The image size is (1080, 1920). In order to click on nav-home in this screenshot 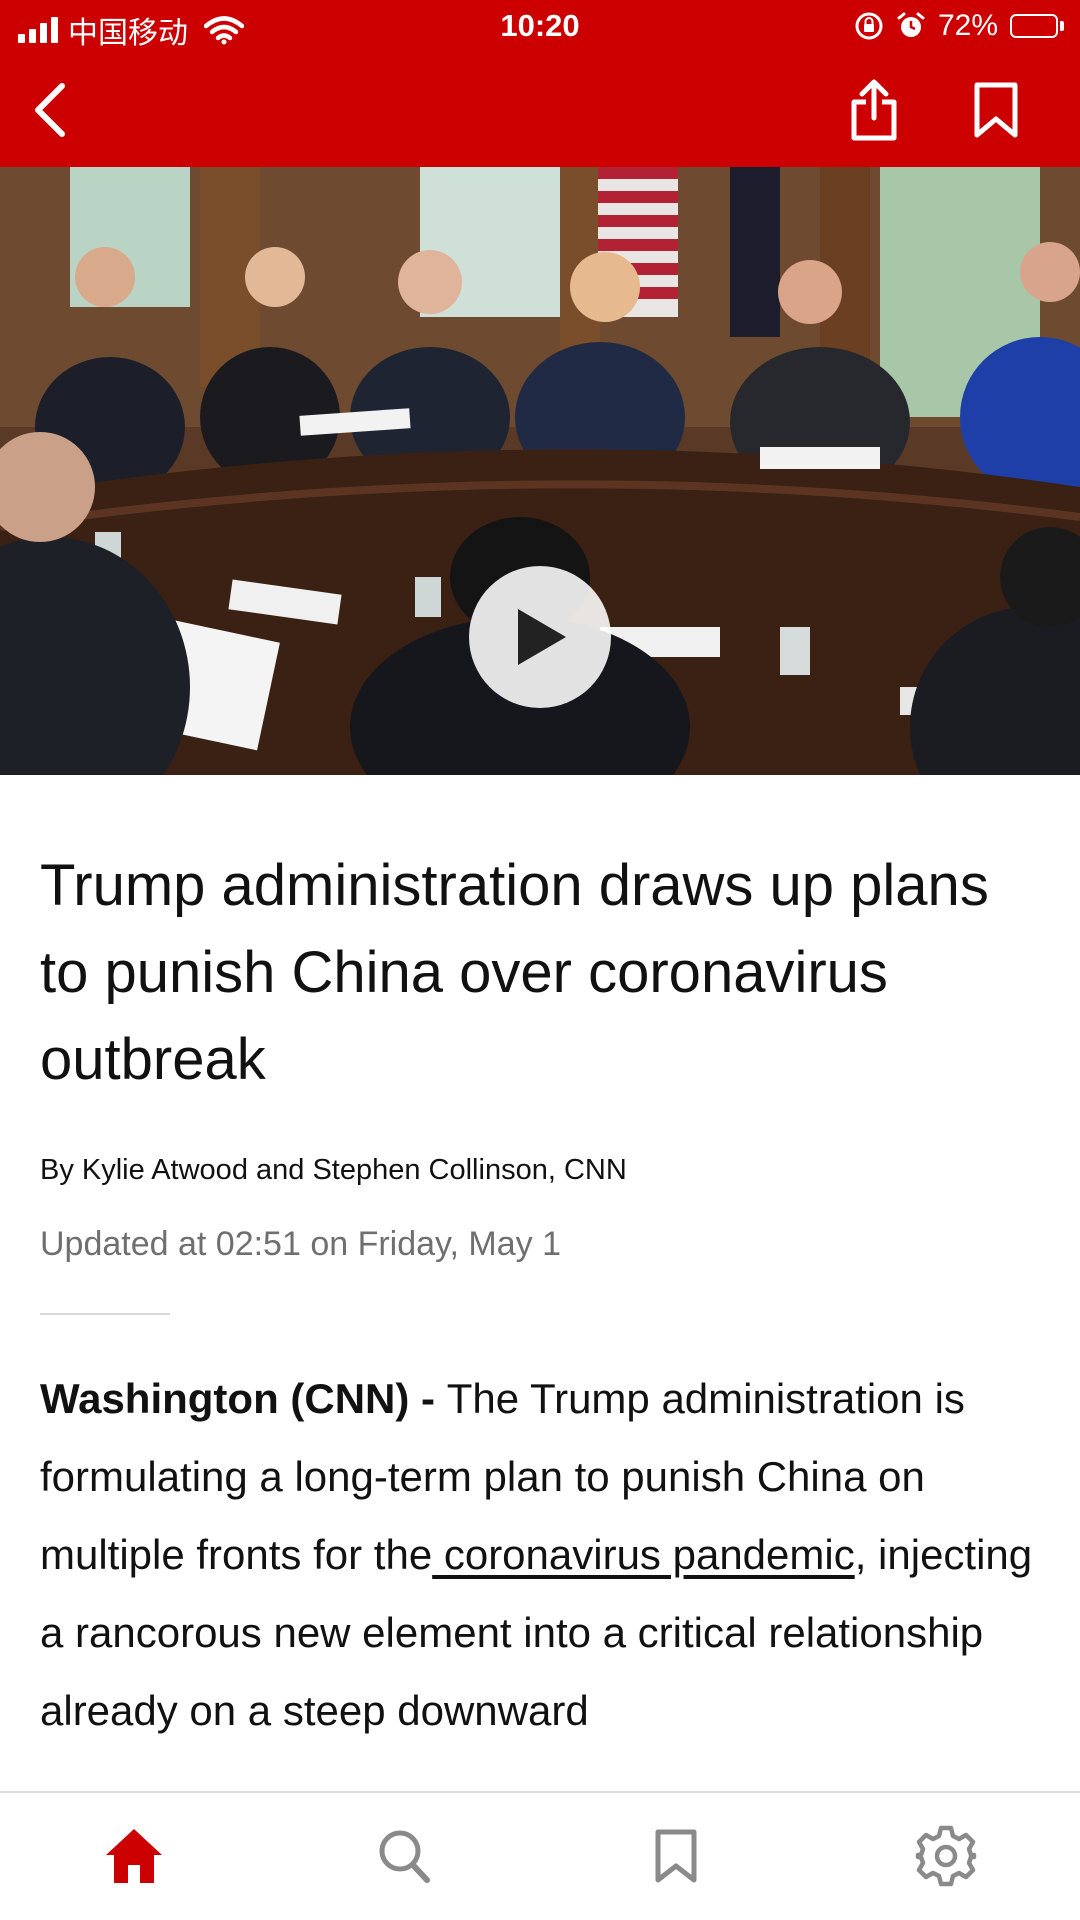, I will do `click(134, 1856)`.